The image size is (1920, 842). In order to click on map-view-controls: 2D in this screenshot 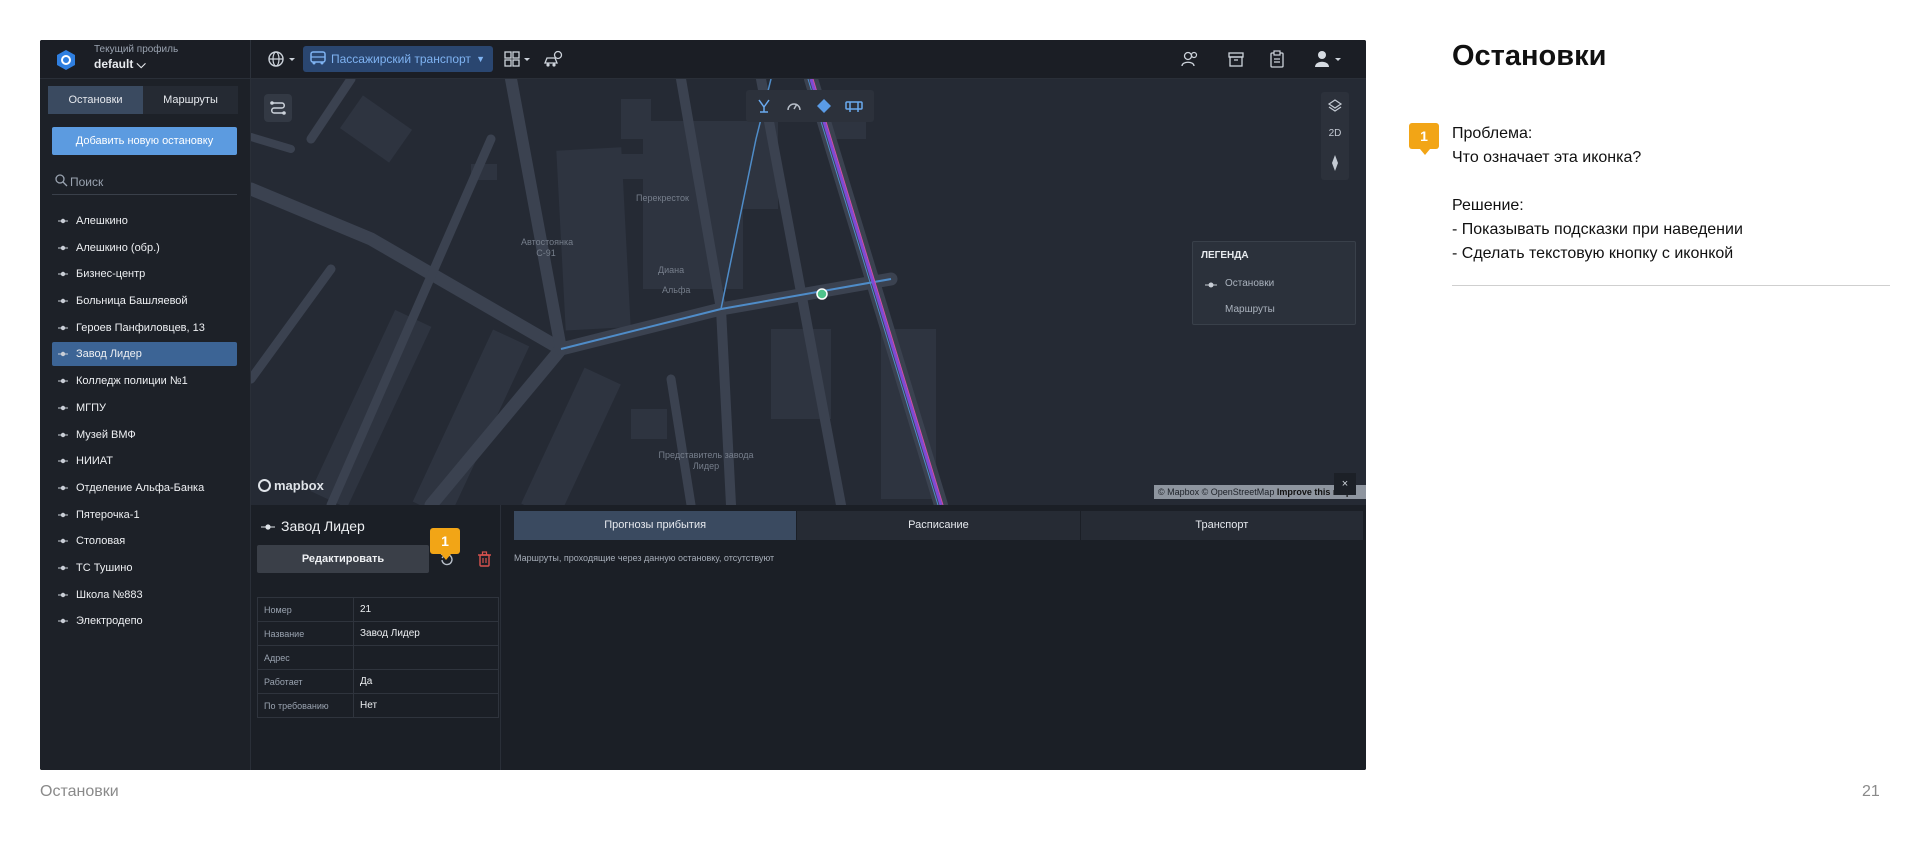, I will do `click(1335, 136)`.